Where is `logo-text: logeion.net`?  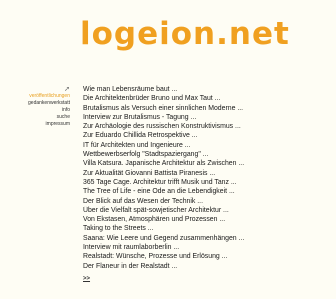
logo-text: logeion.net is located at coordinates (185, 34).